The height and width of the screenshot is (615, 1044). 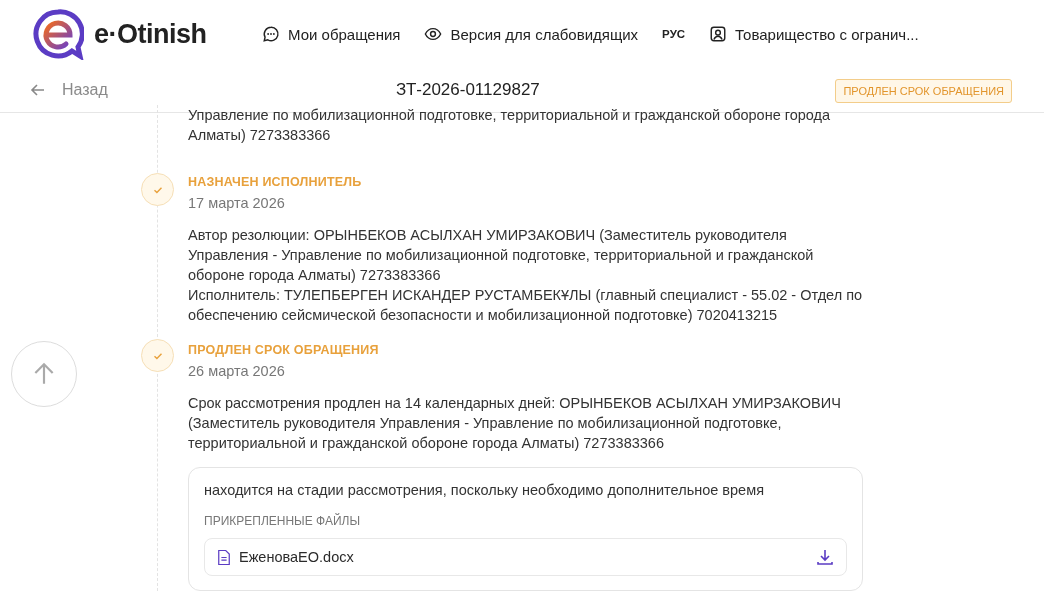 What do you see at coordinates (674, 34) in the screenshot?
I see `nav-link: РУС` at bounding box center [674, 34].